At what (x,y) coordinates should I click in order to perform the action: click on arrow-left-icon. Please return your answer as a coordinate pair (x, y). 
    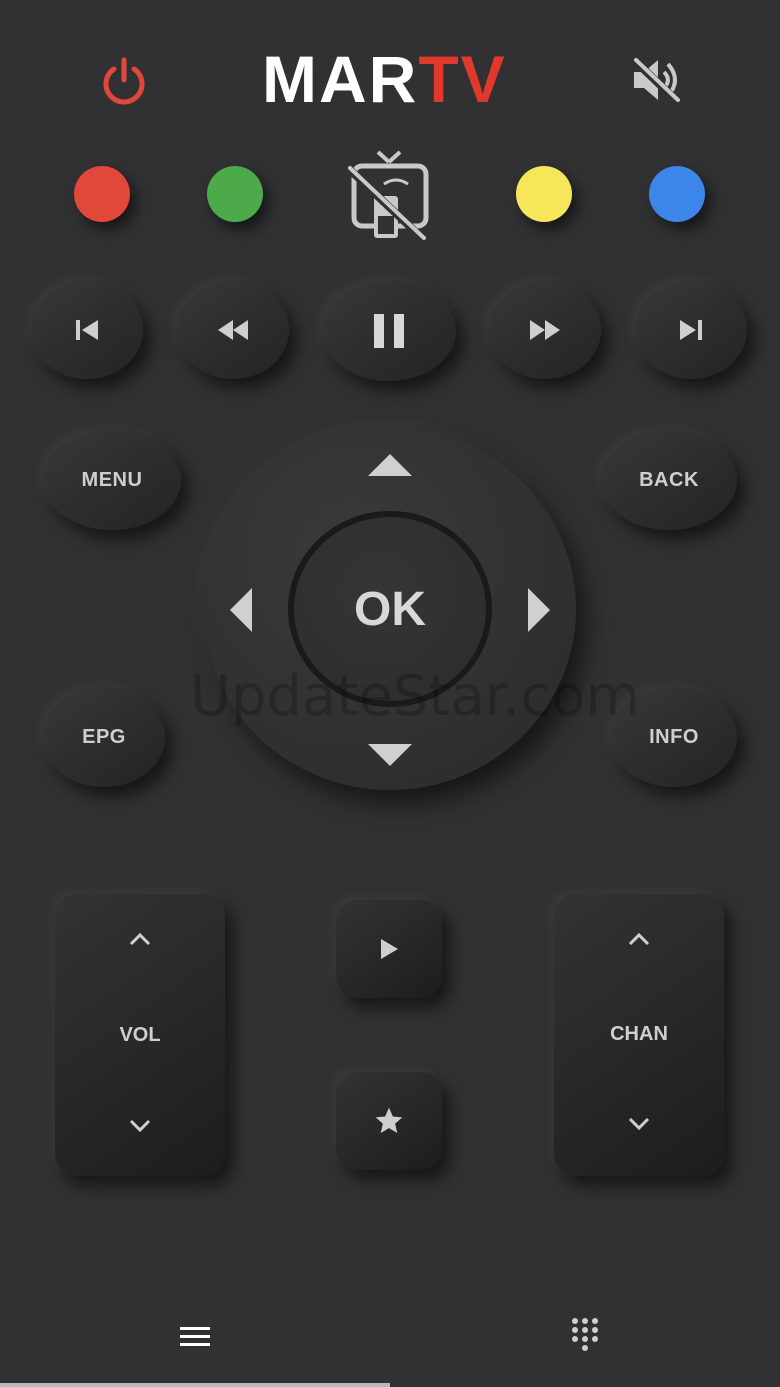
    Looking at the image, I should click on (241, 610).